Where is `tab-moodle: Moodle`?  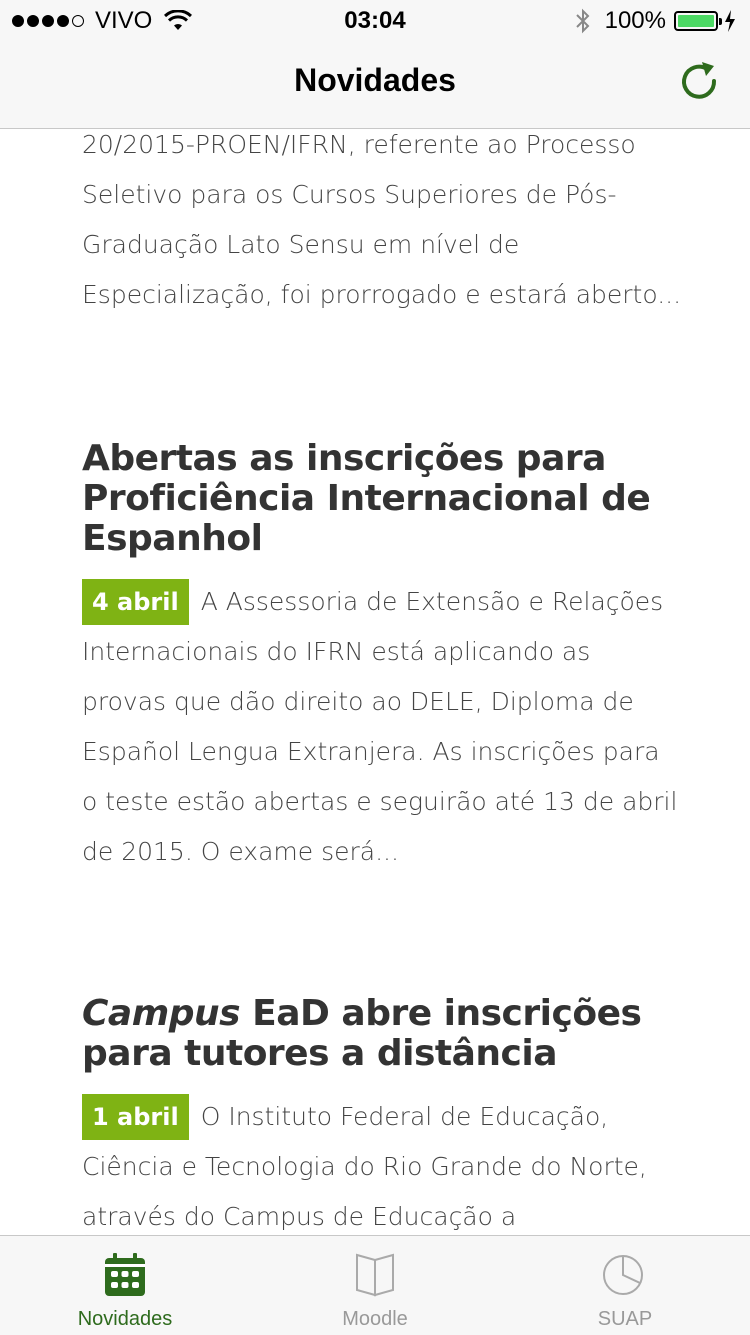
tab-moodle: Moodle is located at coordinates (375, 1285).